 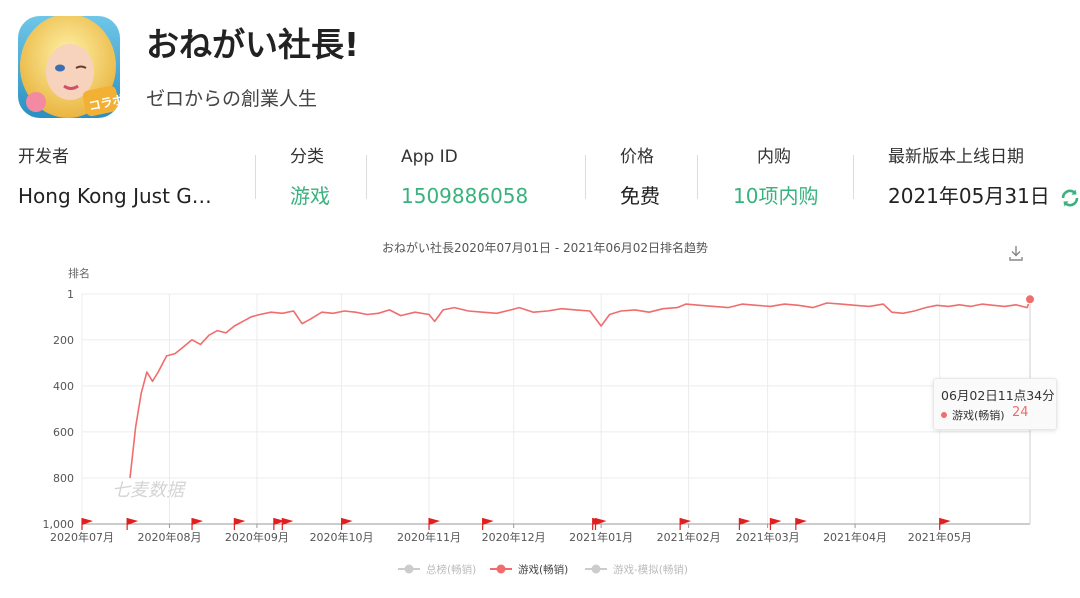 What do you see at coordinates (149, 490) in the screenshot?
I see `watermark: 七麦数据` at bounding box center [149, 490].